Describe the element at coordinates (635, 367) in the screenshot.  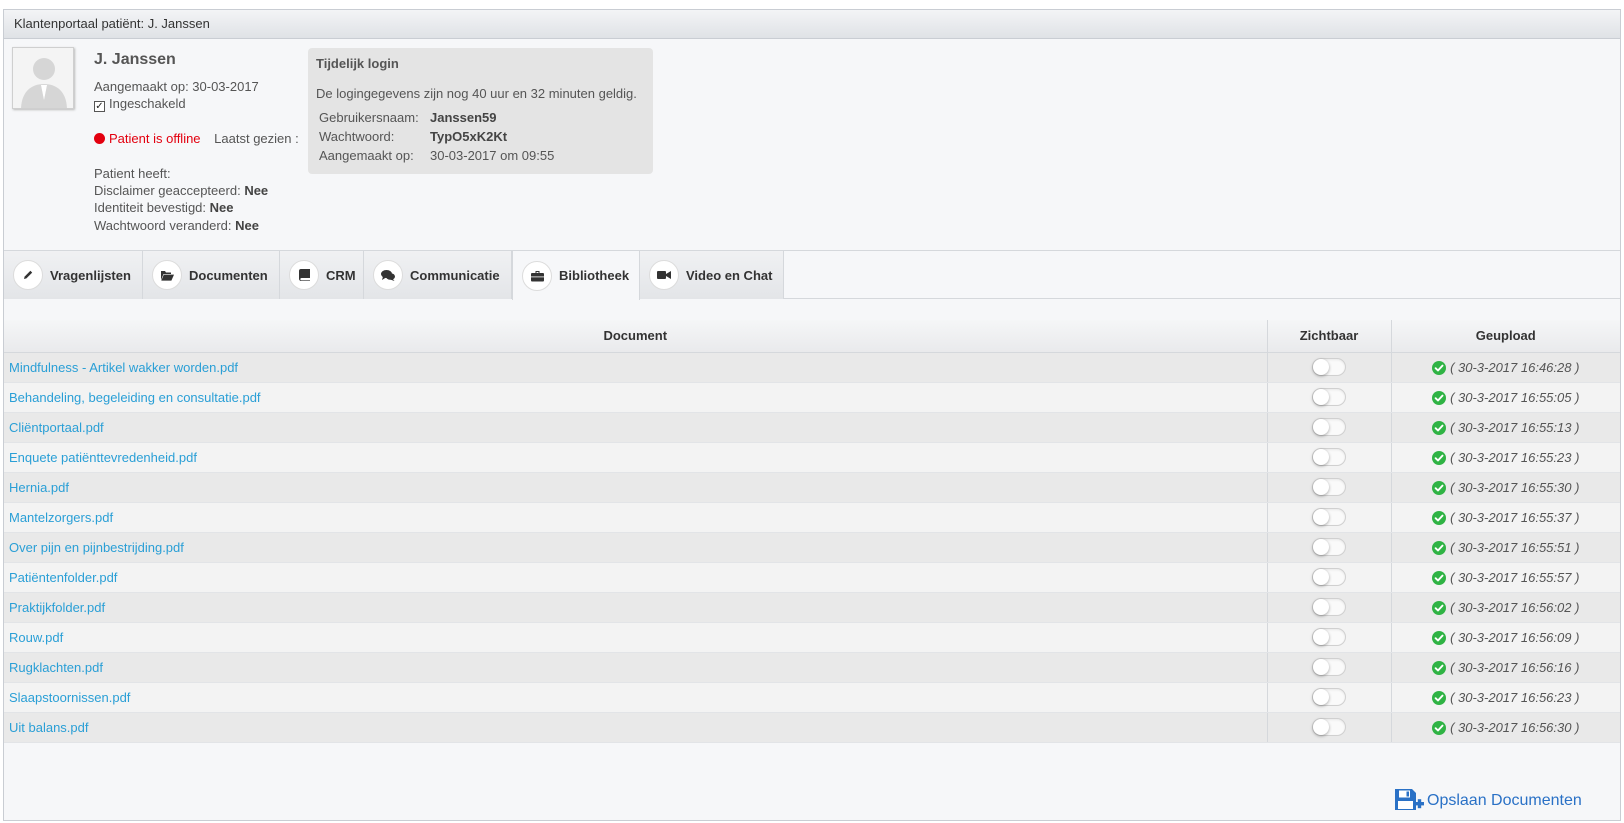
I see `document-cell: Mindfulness - Artikel wakker worden.pdf` at that location.